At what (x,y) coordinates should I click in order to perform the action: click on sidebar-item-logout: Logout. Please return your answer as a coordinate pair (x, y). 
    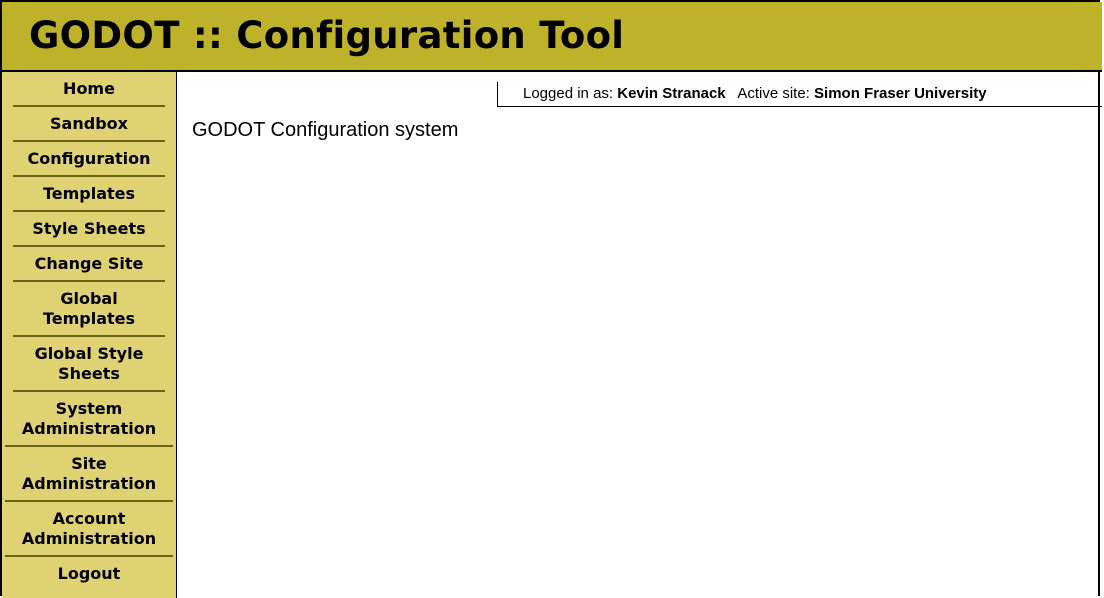
    Looking at the image, I should click on (89, 573).